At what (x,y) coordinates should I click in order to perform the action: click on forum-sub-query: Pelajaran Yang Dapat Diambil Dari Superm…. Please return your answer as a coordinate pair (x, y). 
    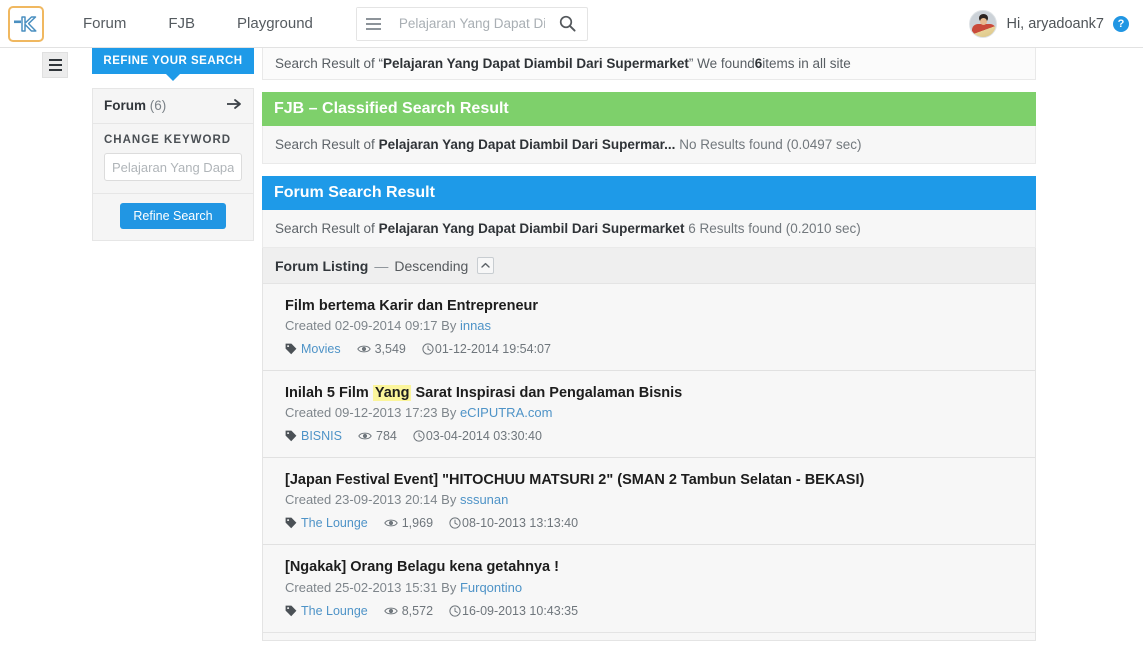
    Looking at the image, I should click on (531, 228).